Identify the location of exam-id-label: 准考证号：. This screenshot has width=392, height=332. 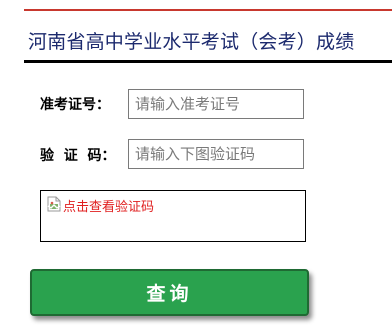
(75, 105).